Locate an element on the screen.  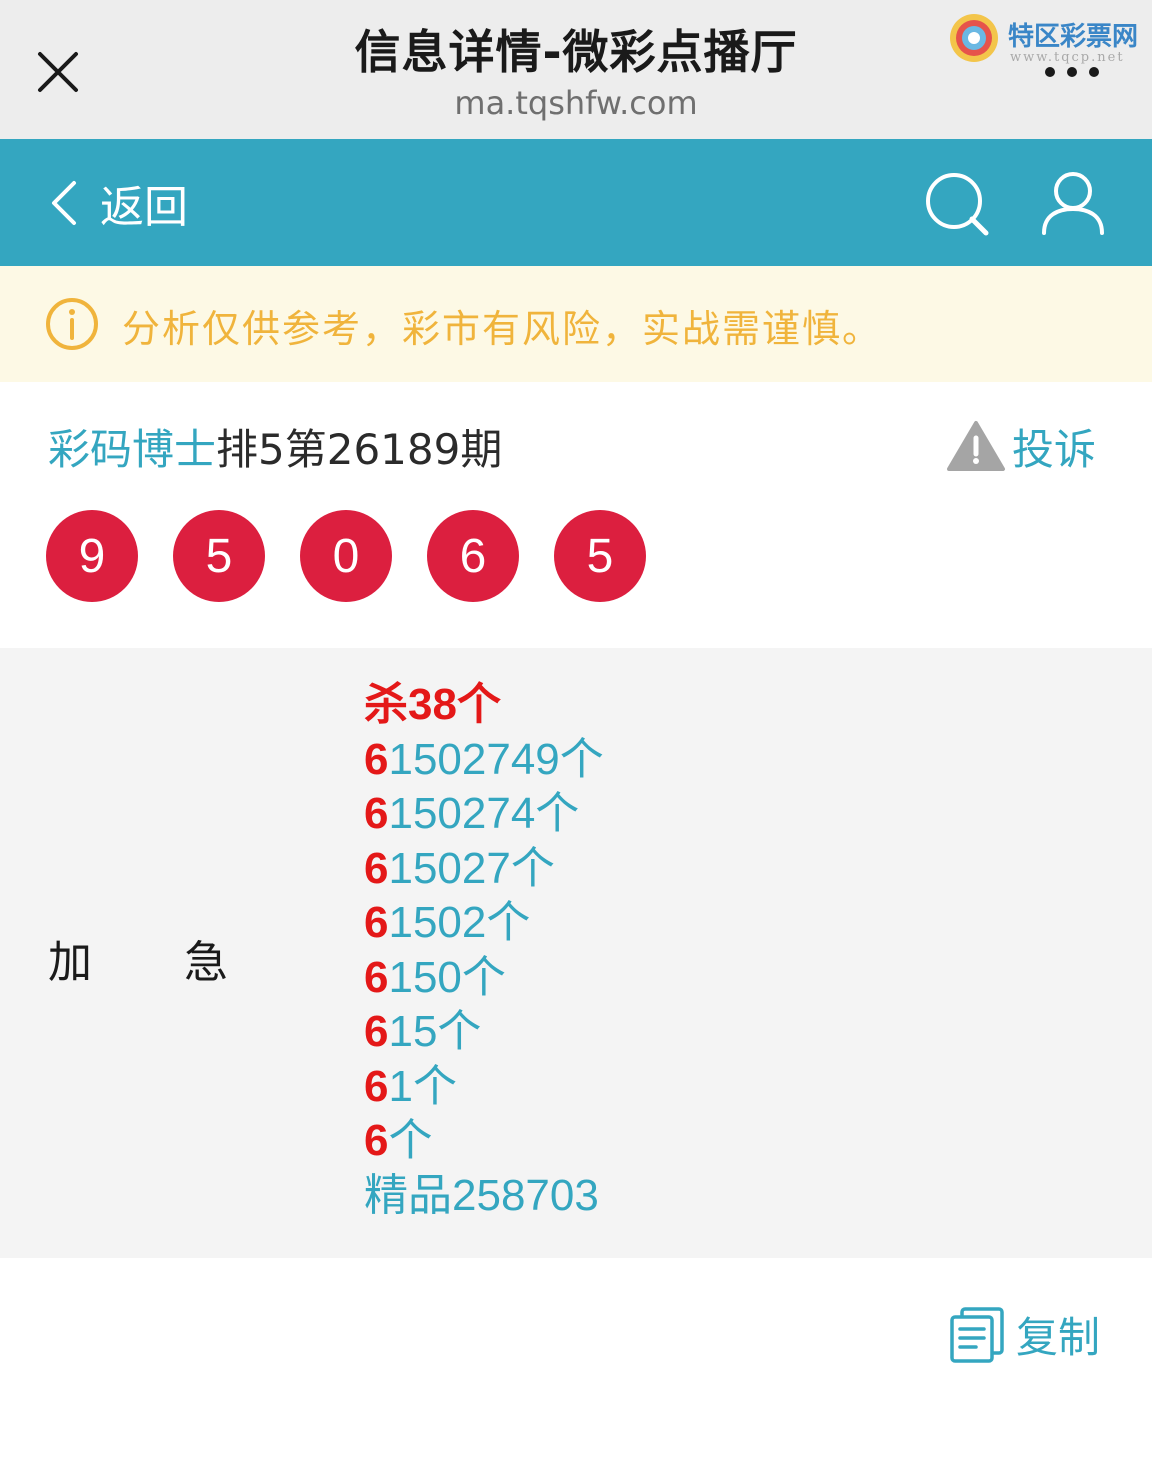
prediction-row: 61502749个 is located at coordinates (484, 760).